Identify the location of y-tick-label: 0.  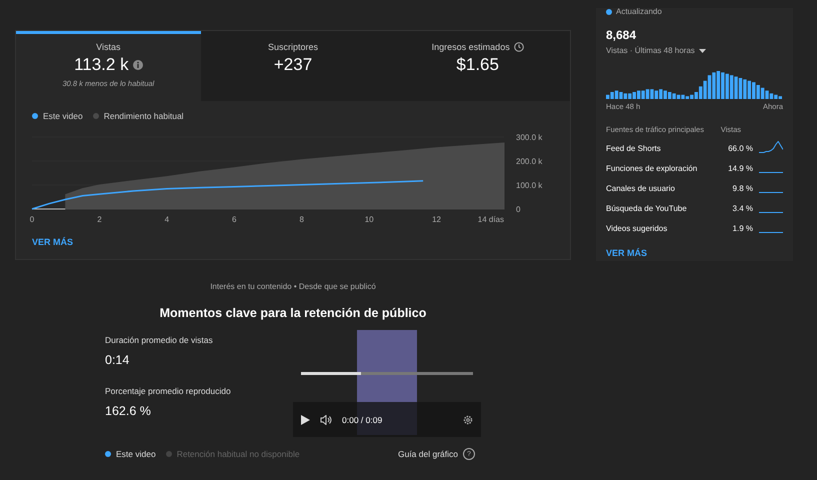
(518, 209).